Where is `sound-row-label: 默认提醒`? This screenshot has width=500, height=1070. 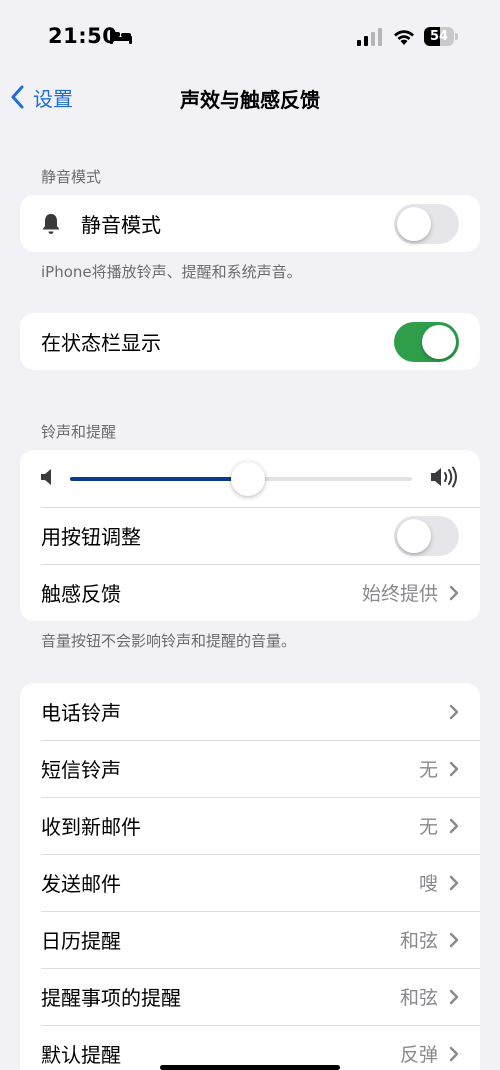
sound-row-label: 默认提醒 is located at coordinates (81, 1055).